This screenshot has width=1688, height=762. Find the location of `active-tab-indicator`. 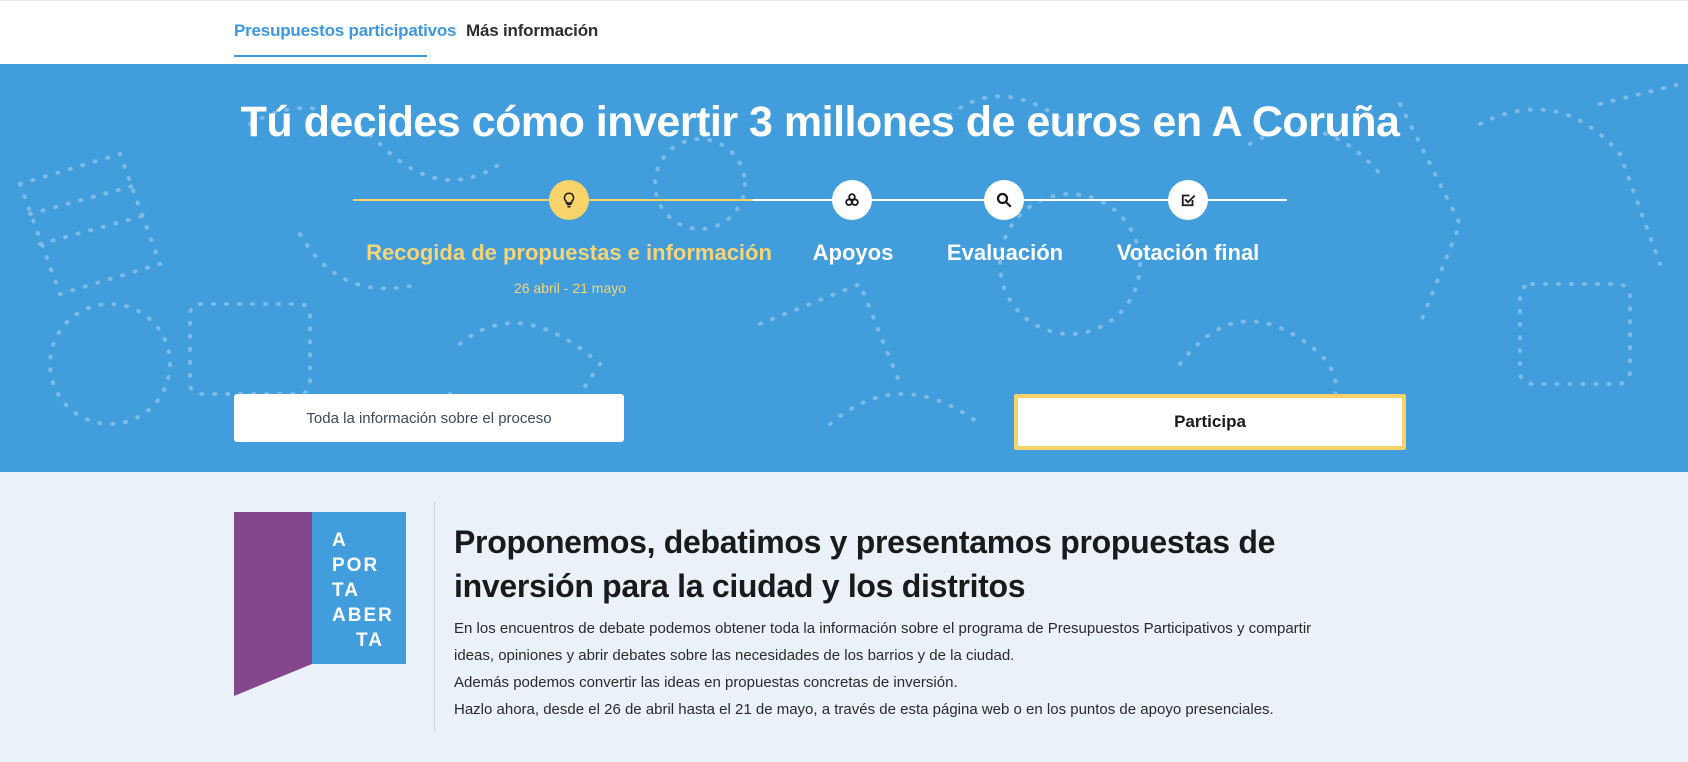

active-tab-indicator is located at coordinates (330, 56).